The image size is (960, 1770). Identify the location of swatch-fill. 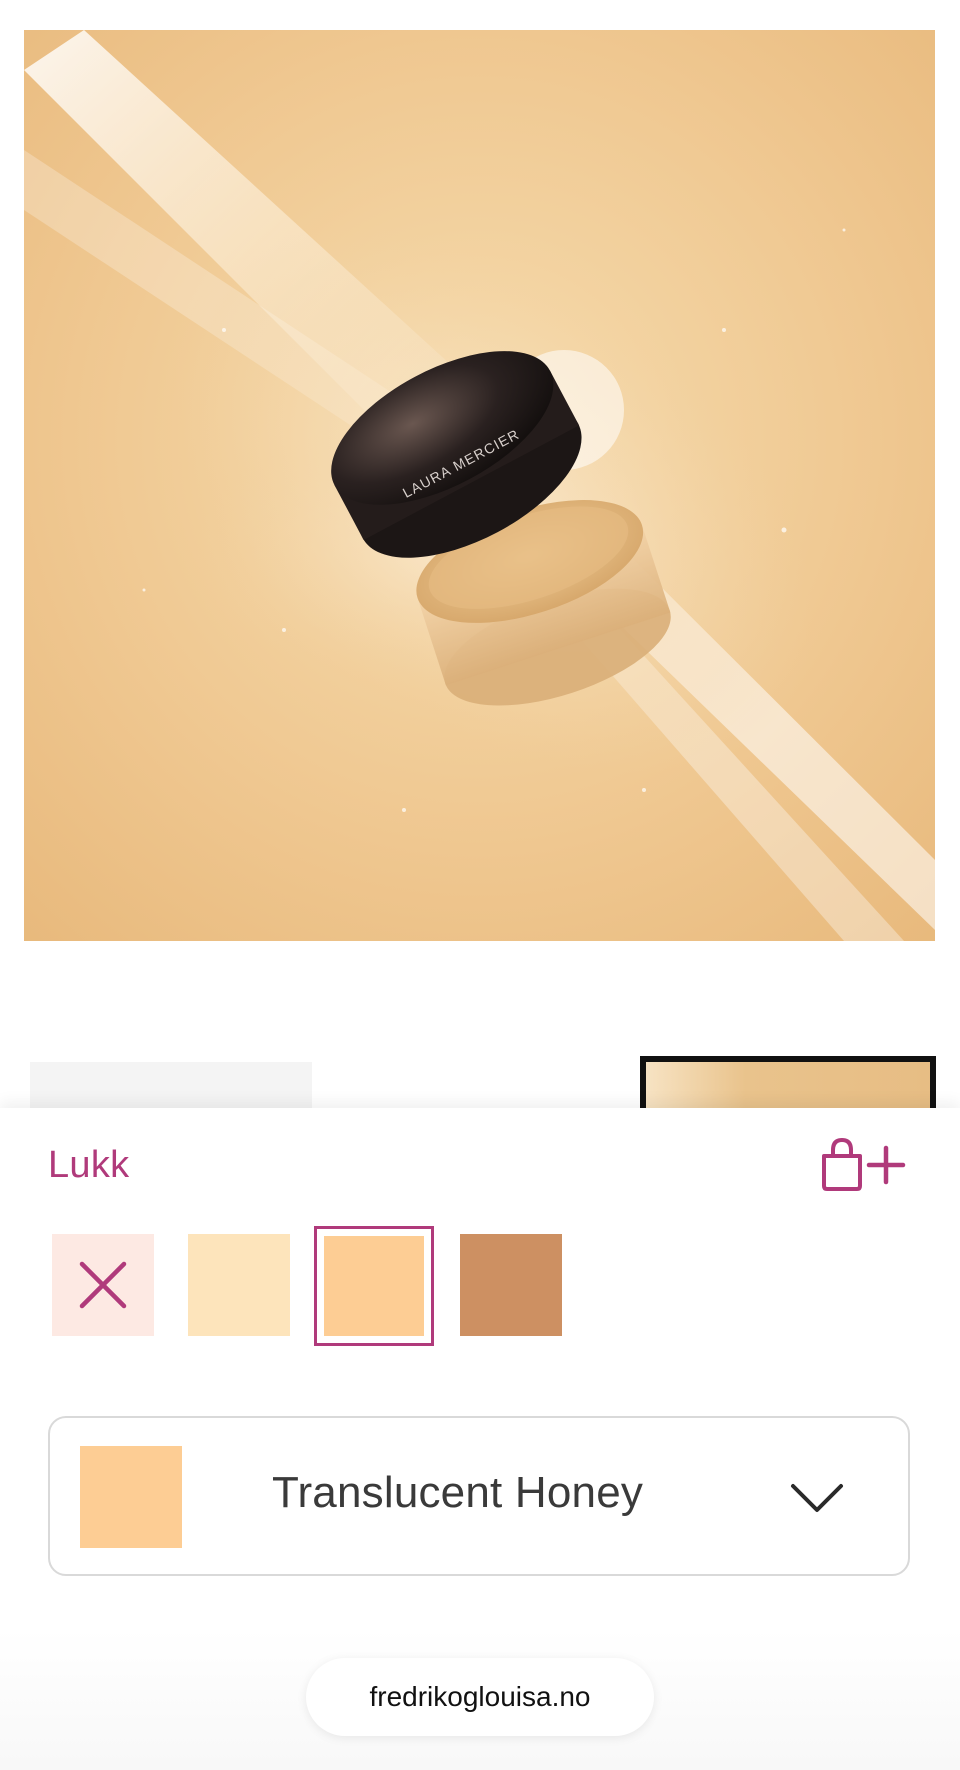
(374, 1286).